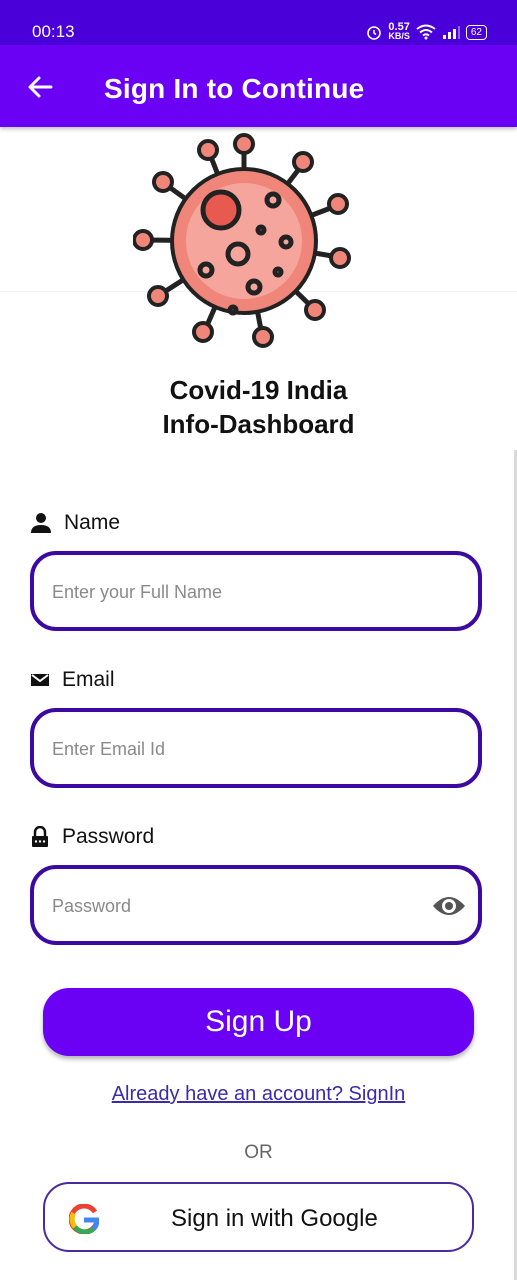 Image resolution: width=517 pixels, height=1280 pixels. What do you see at coordinates (84, 1219) in the screenshot?
I see `google-logo-icon` at bounding box center [84, 1219].